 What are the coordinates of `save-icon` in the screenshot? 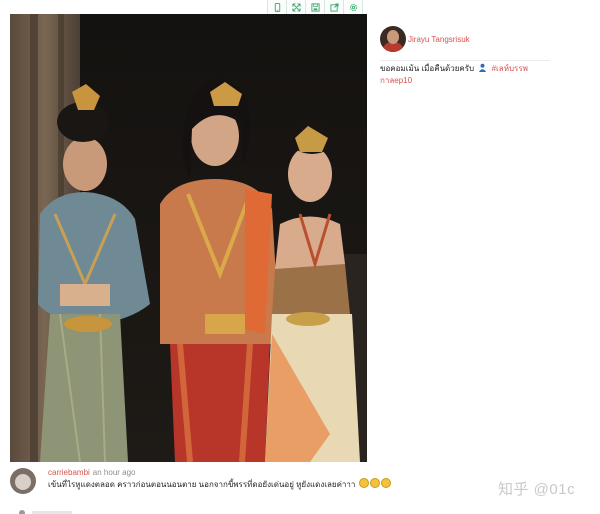 It's located at (315, 7).